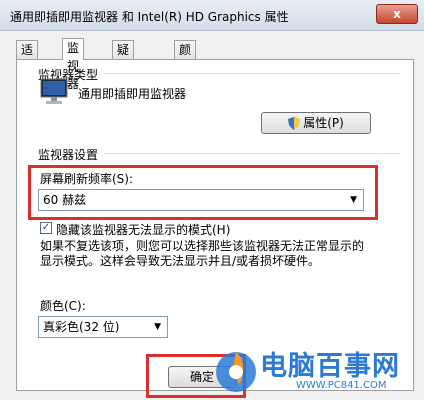  What do you see at coordinates (185, 75) in the screenshot?
I see `tab-color-management: 颜色管理` at bounding box center [185, 75].